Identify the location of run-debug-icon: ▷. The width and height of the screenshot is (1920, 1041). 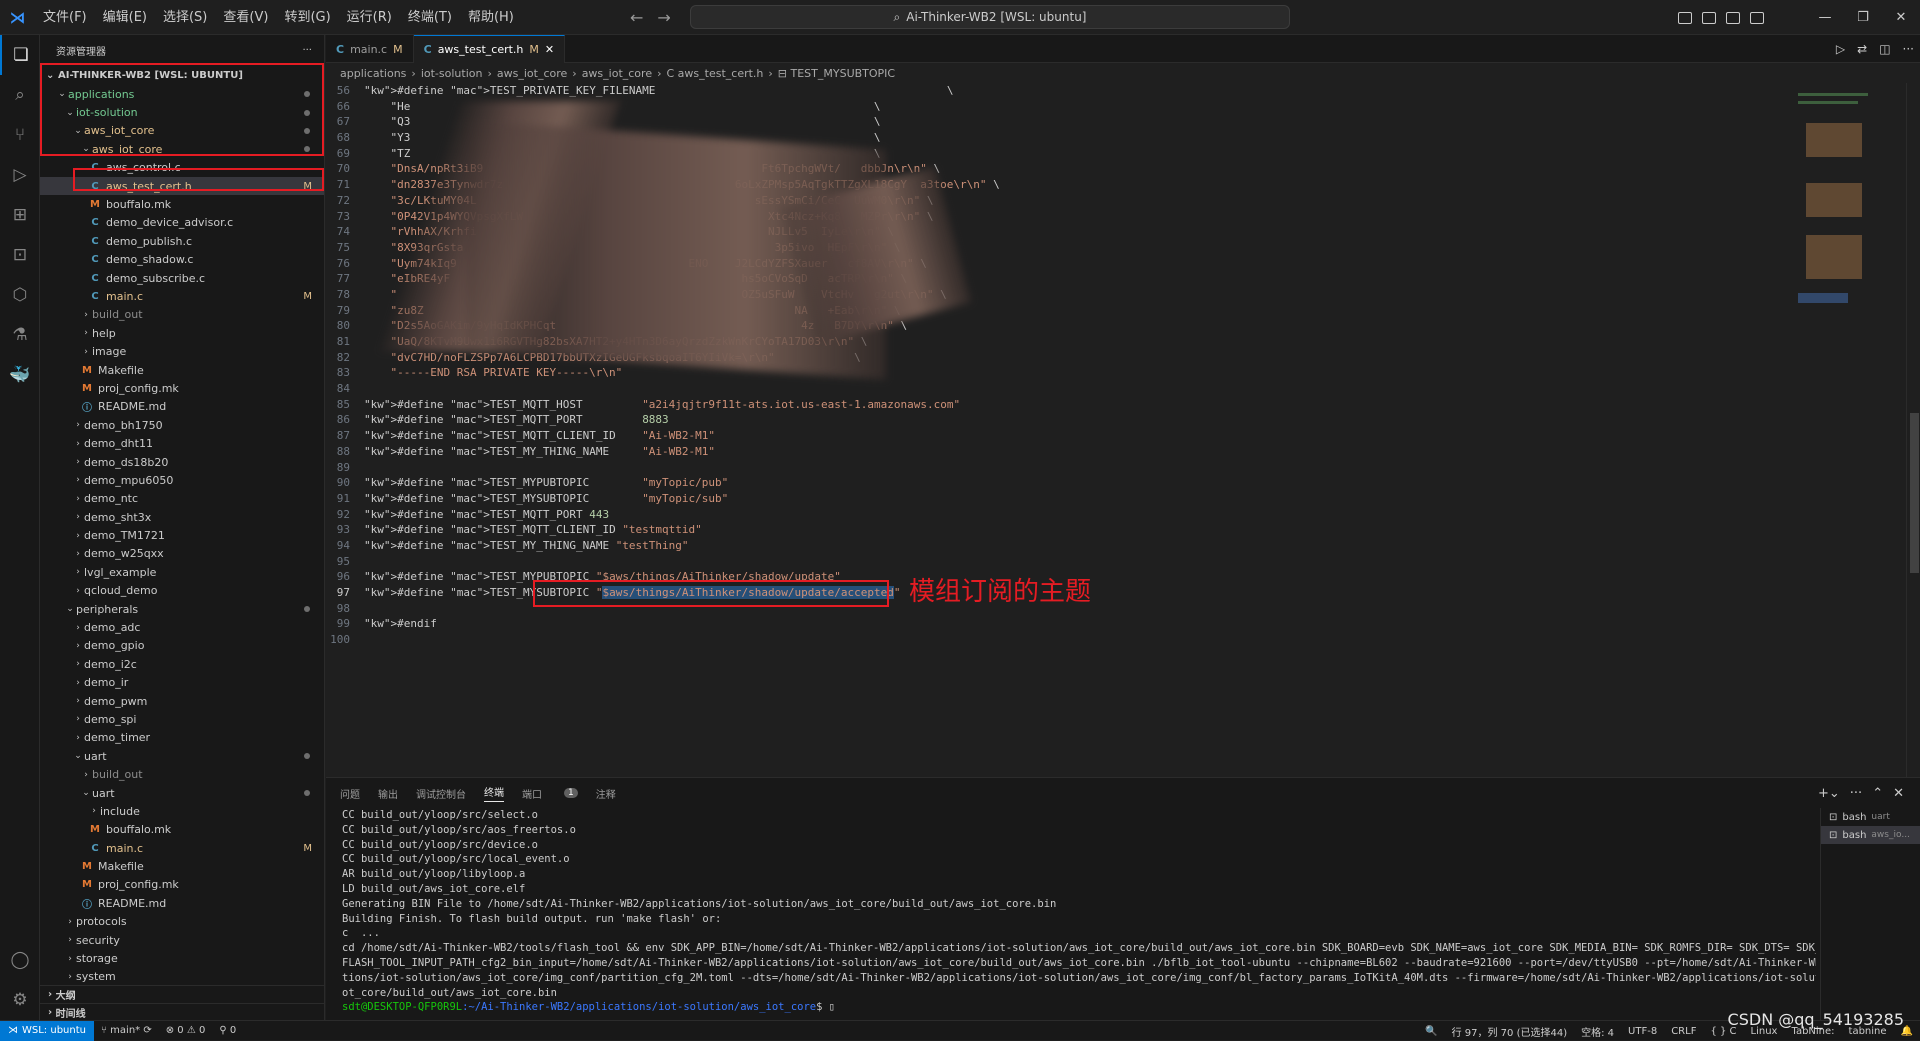
(20, 175).